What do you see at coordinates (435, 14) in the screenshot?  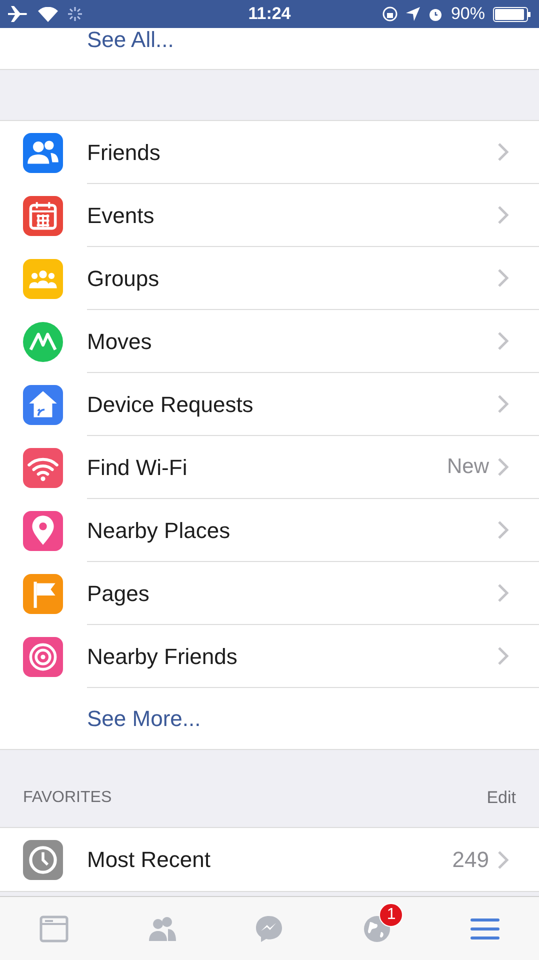 I see `alarm-icon` at bounding box center [435, 14].